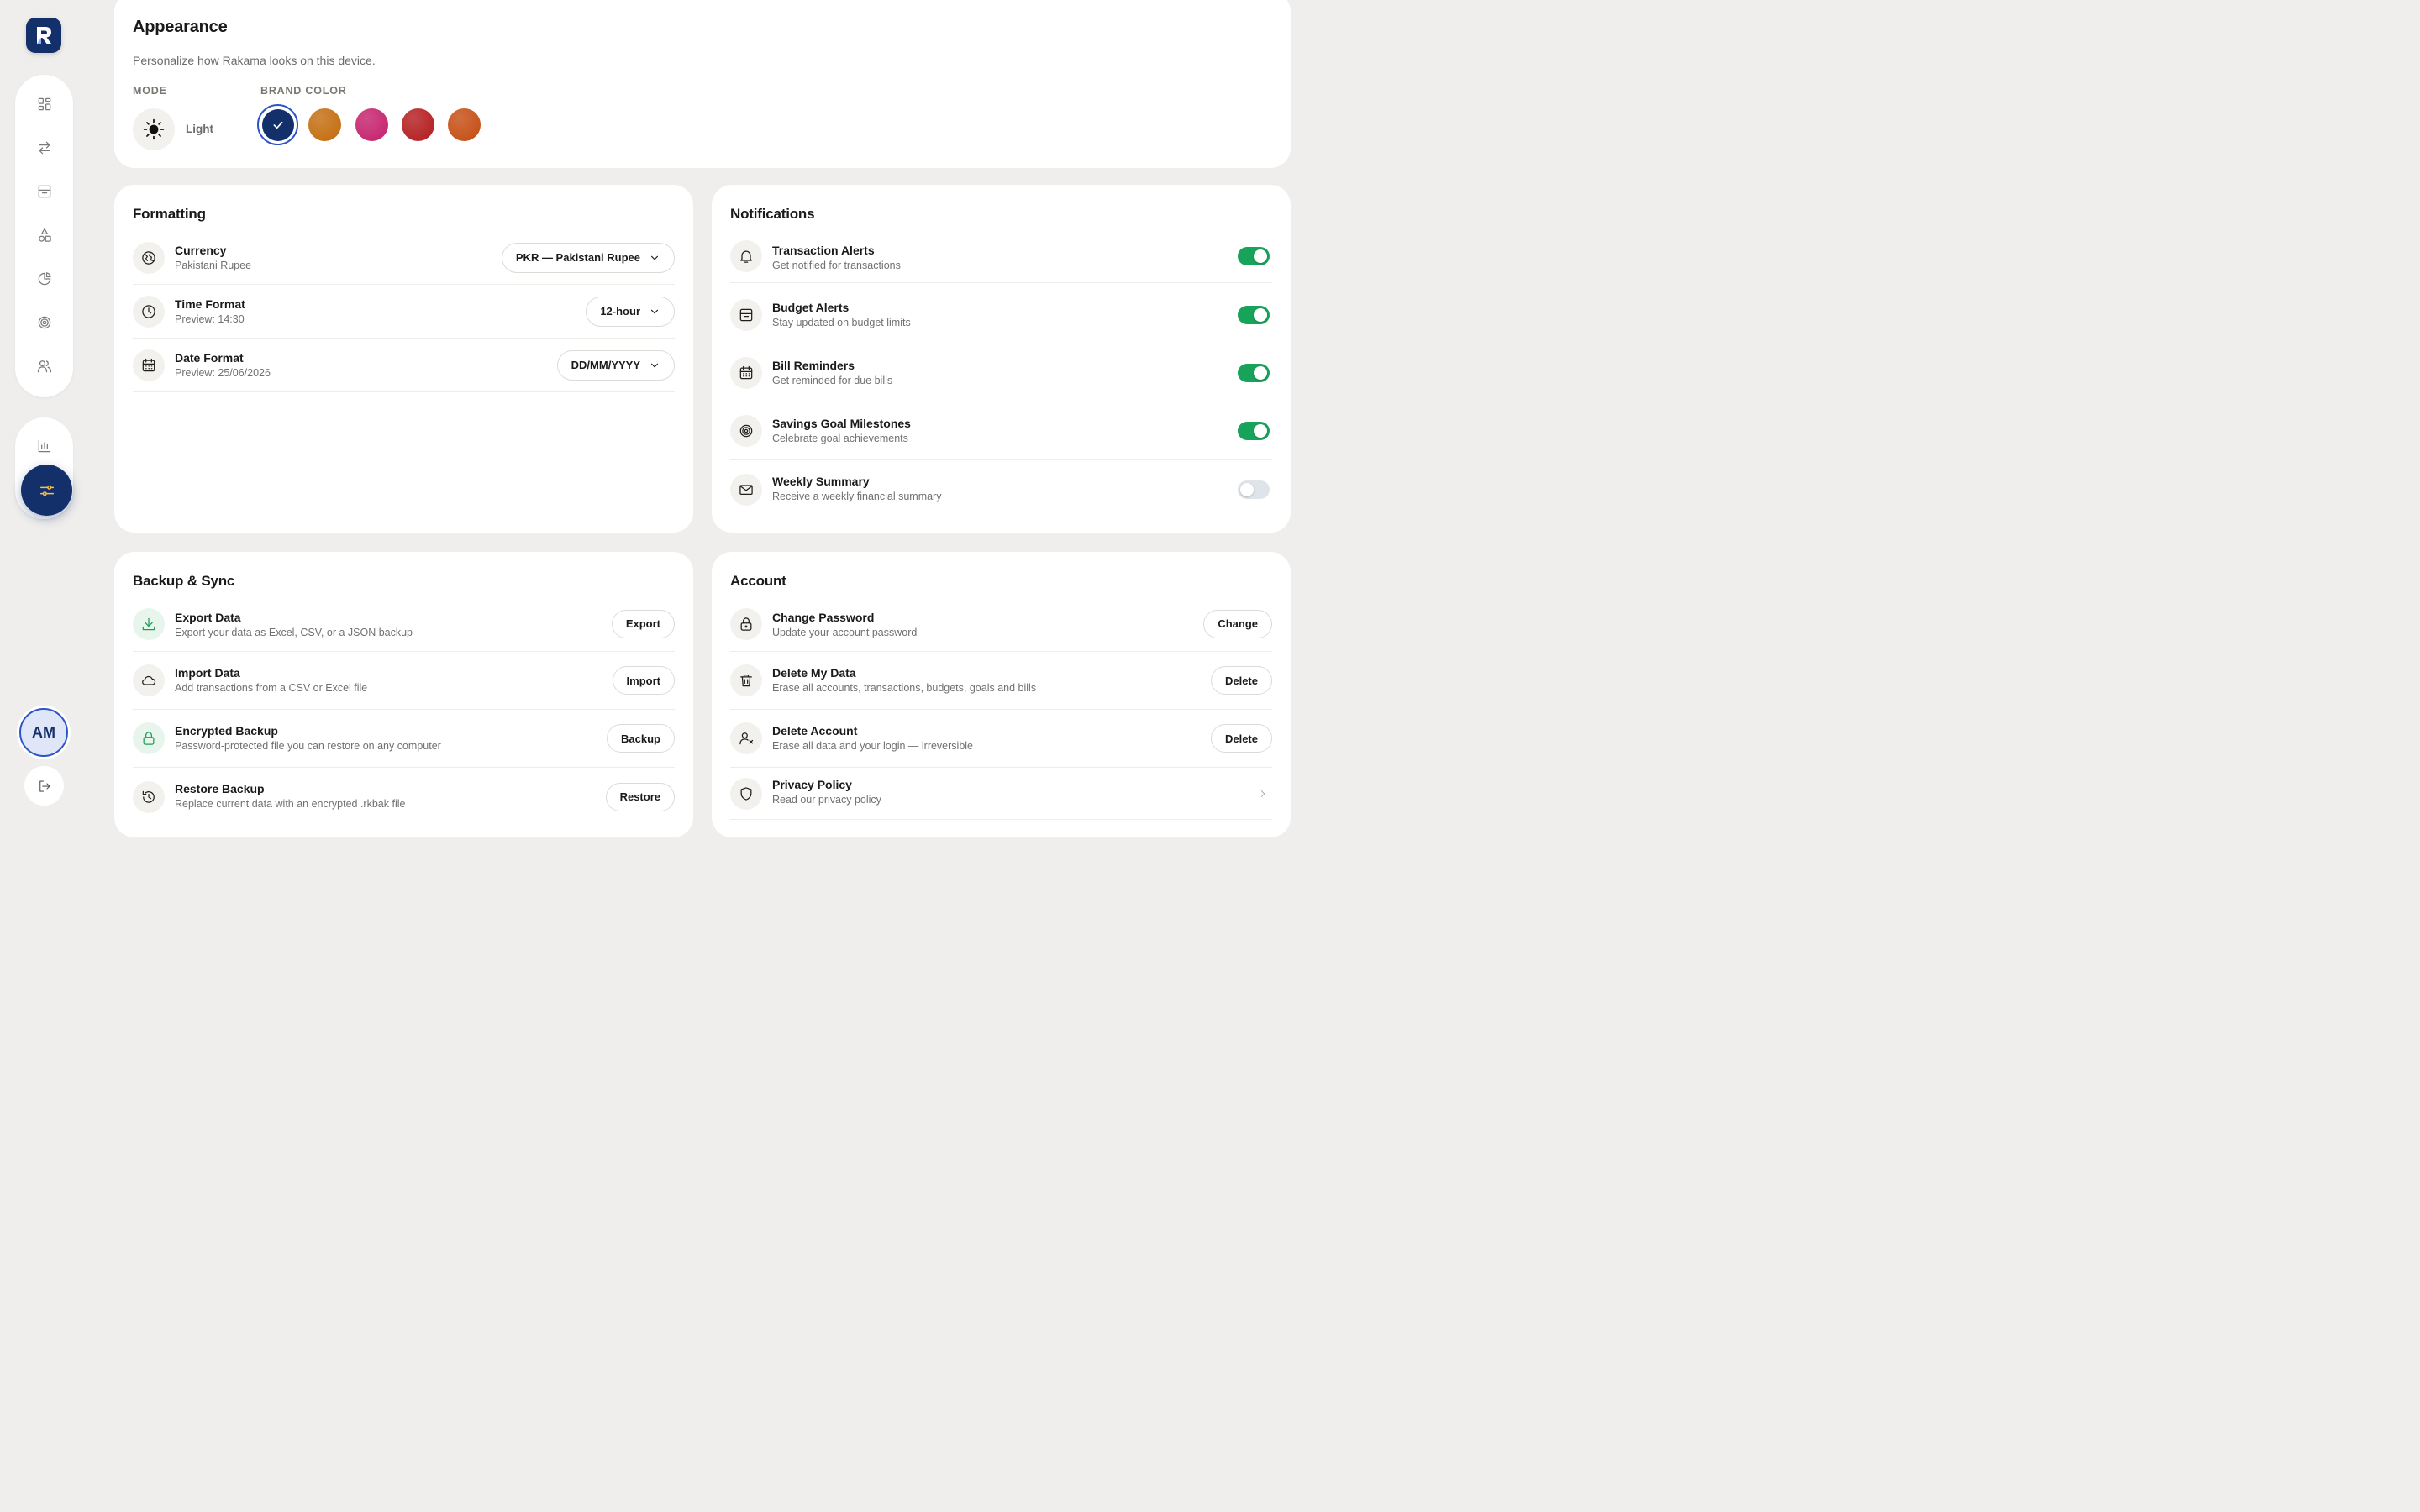  Describe the element at coordinates (324, 124) in the screenshot. I see `brand-color-amber` at that location.